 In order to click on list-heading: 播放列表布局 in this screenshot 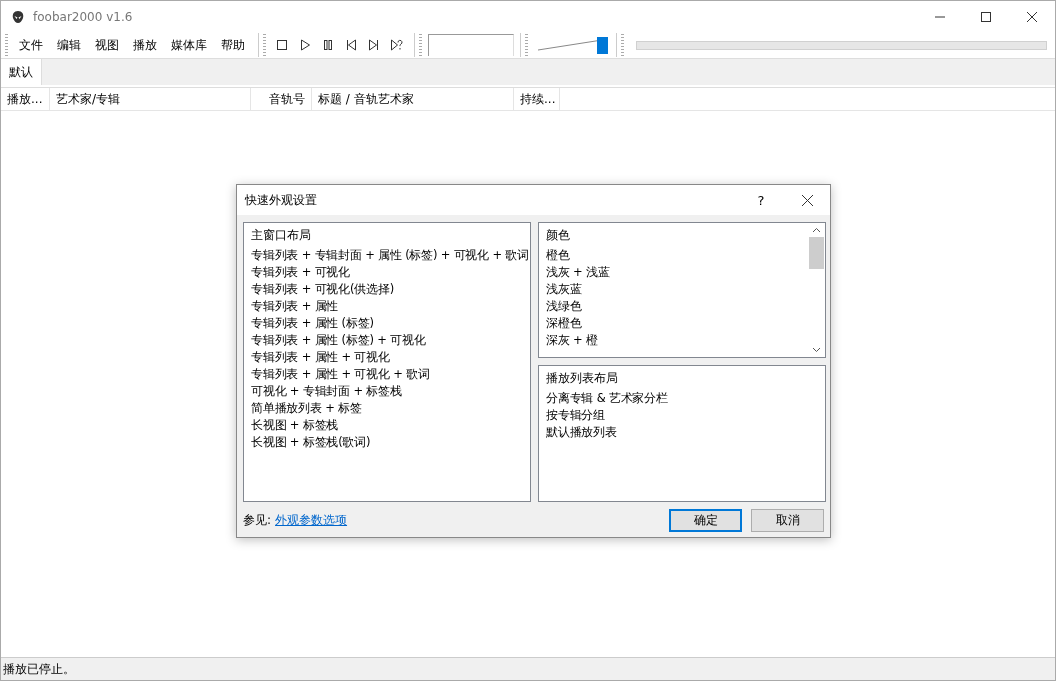, I will do `click(582, 378)`.